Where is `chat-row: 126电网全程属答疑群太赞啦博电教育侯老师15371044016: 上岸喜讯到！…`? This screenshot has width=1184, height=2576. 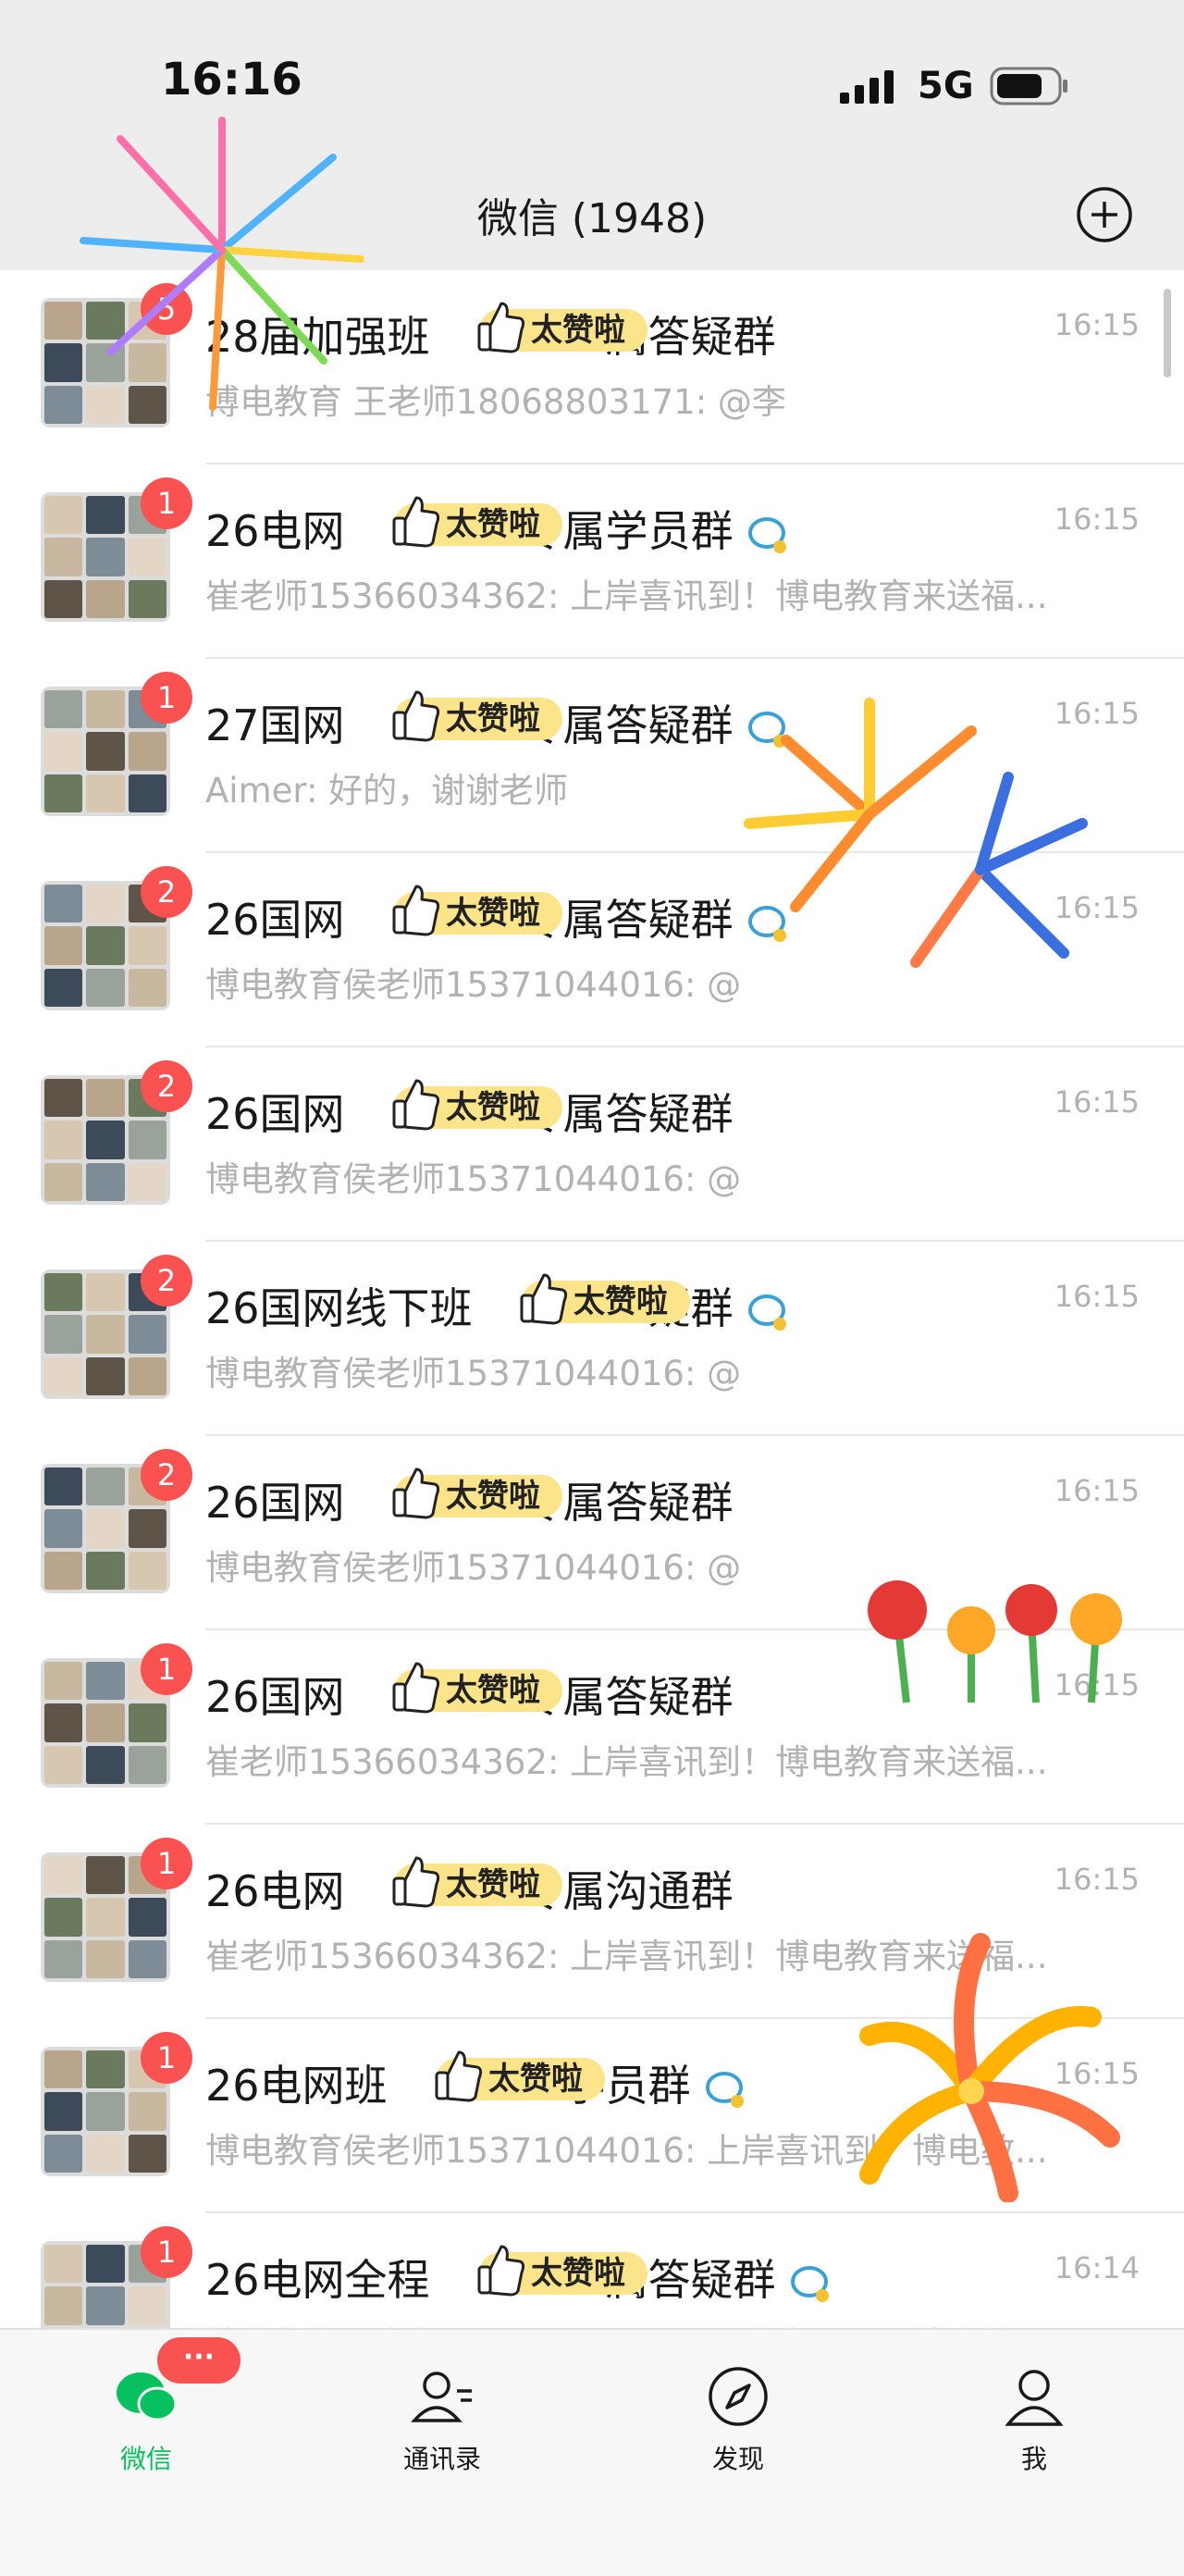
chat-row: 126电网全程属答疑群太赞啦博电教育侯老师15371044016: 上岸喜讯到！… is located at coordinates (592, 2270).